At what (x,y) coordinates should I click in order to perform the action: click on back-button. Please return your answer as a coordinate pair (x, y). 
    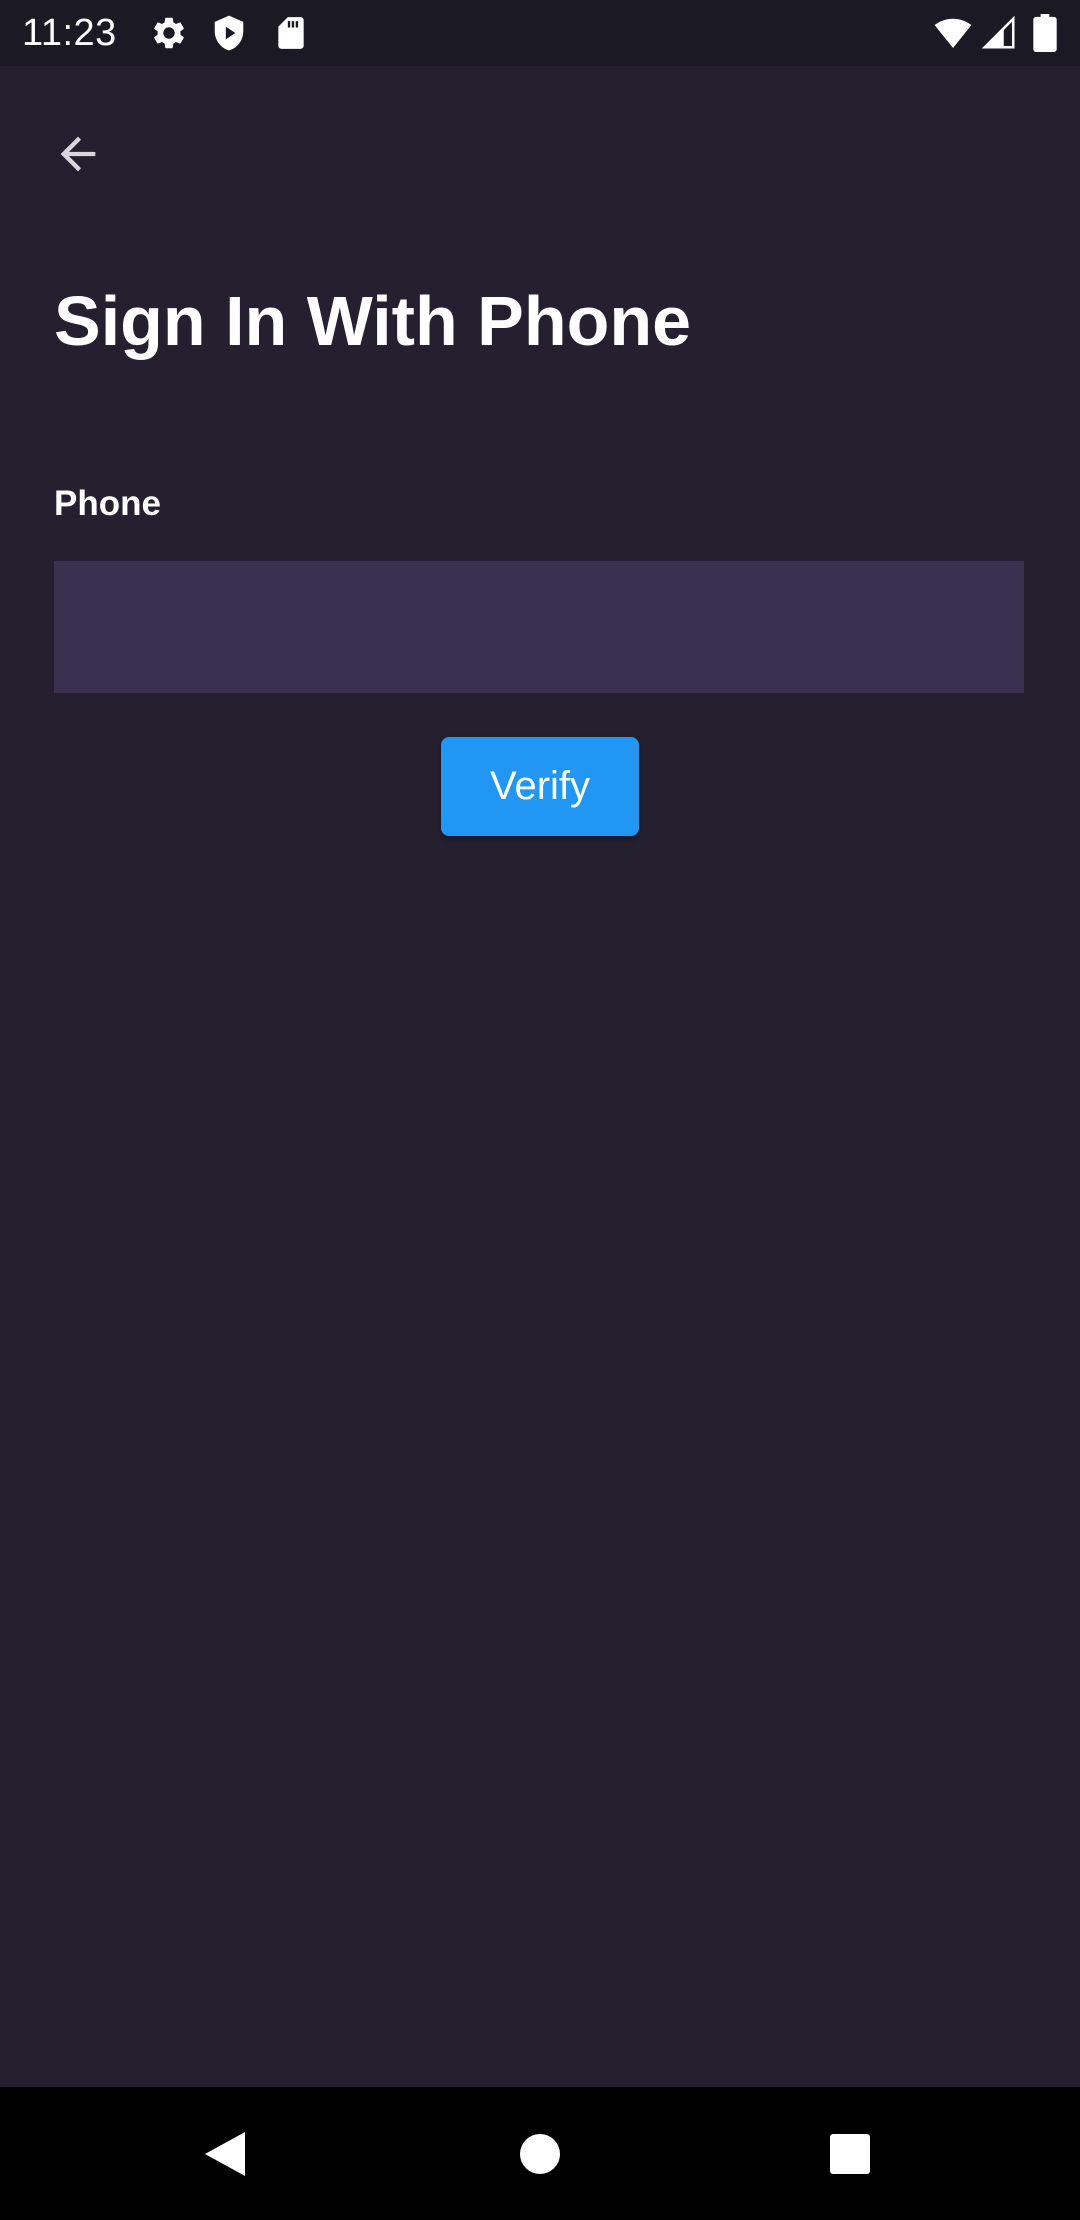
    Looking at the image, I should click on (78, 154).